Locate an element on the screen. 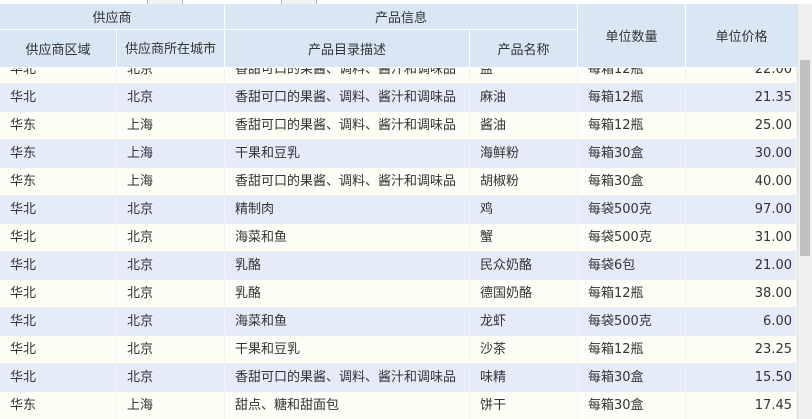 This screenshot has width=812, height=419. table-row: 华东 上海 甜点、糖和甜面包 饼干 每箱30盒 17.45 is located at coordinates (398, 405).